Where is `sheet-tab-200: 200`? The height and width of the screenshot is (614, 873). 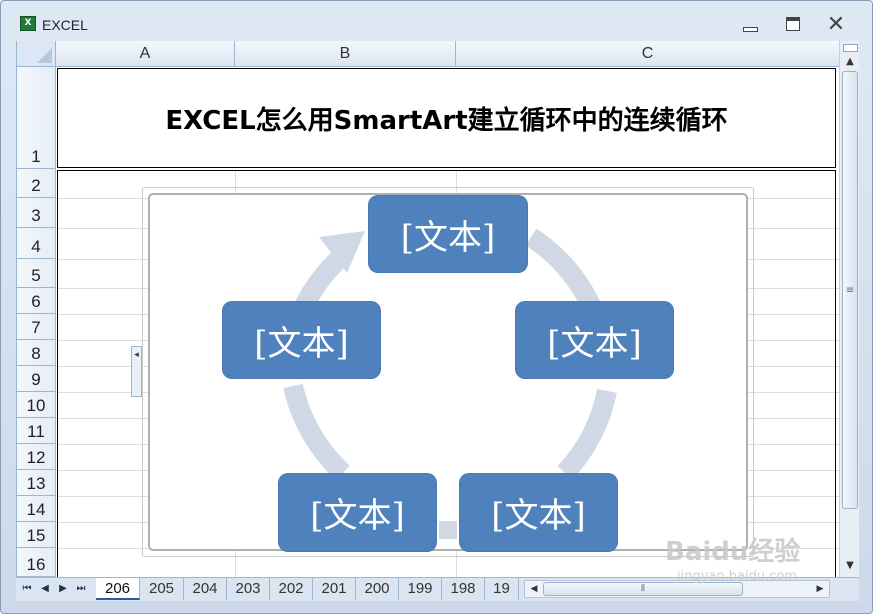
sheet-tab-200: 200 is located at coordinates (377, 589).